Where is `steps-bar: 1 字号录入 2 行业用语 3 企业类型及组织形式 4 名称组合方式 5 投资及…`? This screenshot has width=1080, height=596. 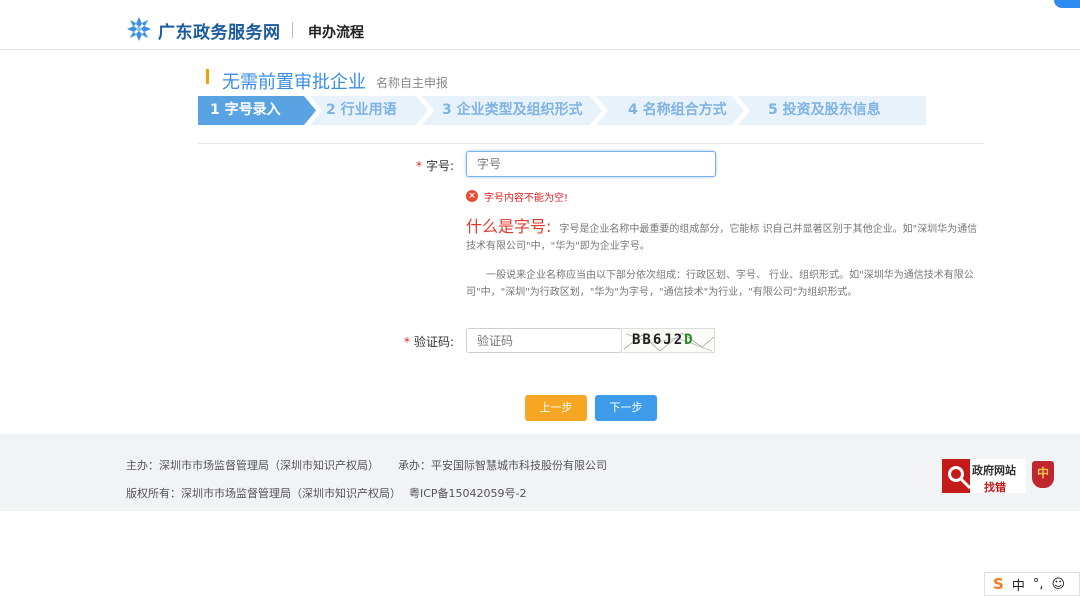
steps-bar: 1 字号录入 2 行业用语 3 企业类型及组织形式 4 名称组合方式 5 投资及… is located at coordinates (562, 110).